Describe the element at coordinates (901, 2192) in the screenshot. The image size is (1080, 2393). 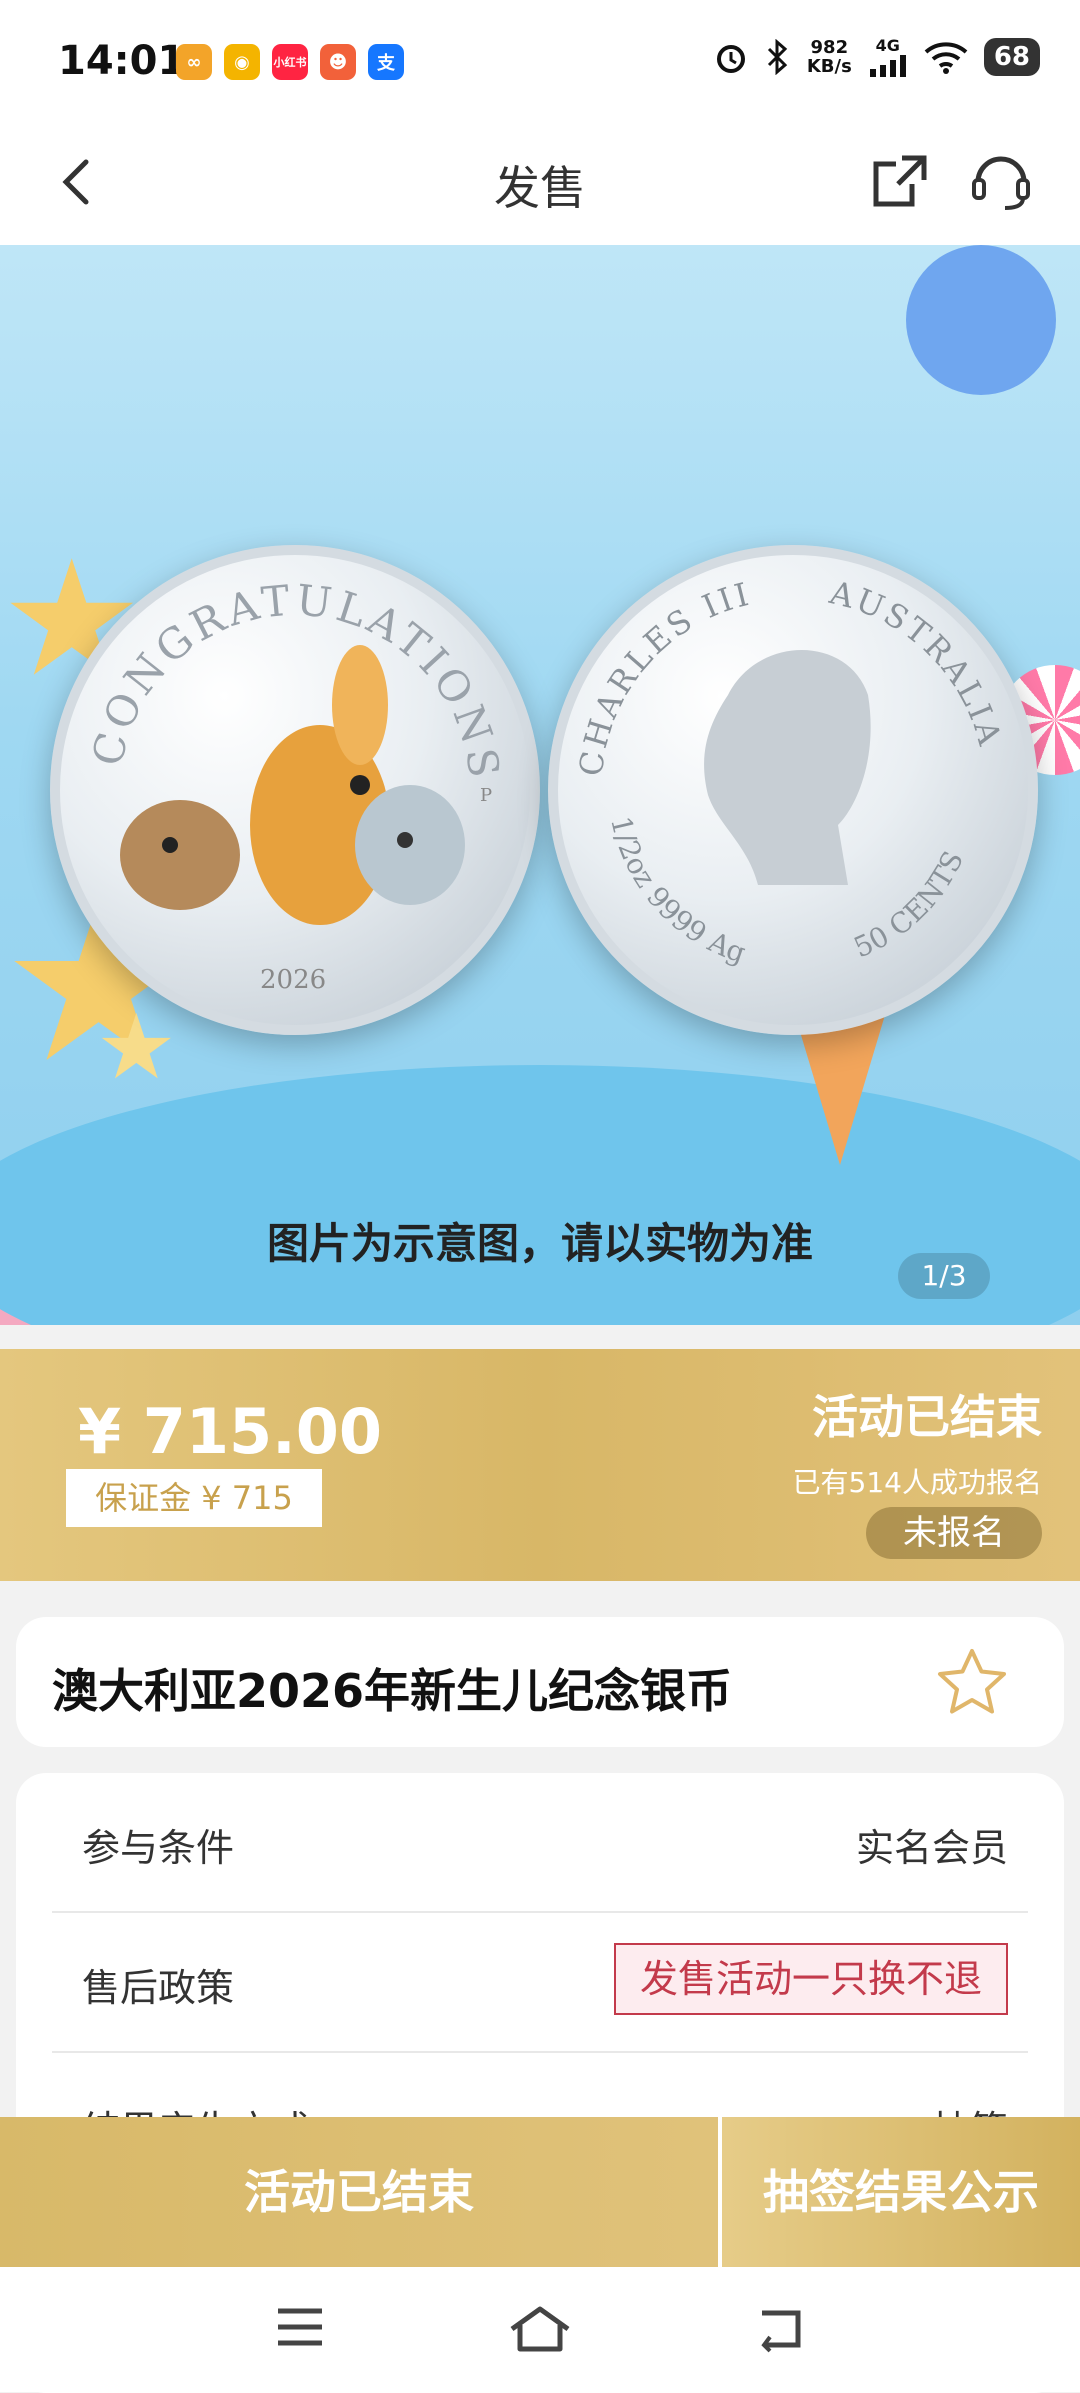
I see `lottery-result-button: 抽签结果公示` at that location.